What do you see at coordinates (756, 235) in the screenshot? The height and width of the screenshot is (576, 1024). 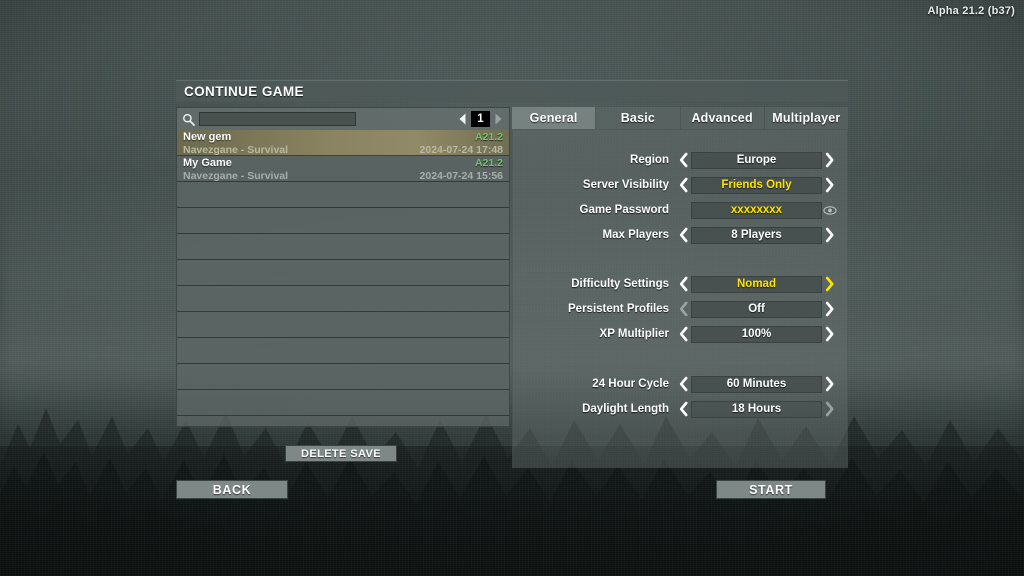 I see `setting-value-max-players: 8 Players` at bounding box center [756, 235].